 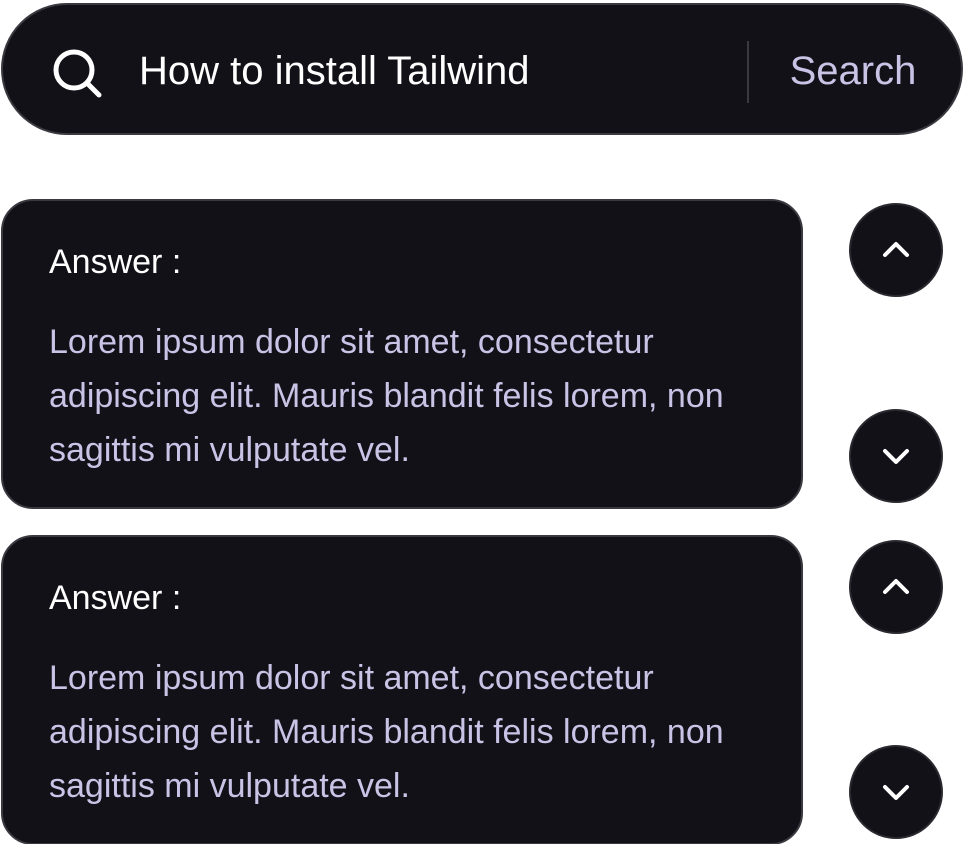 What do you see at coordinates (853, 71) in the screenshot?
I see `search-button: Search` at bounding box center [853, 71].